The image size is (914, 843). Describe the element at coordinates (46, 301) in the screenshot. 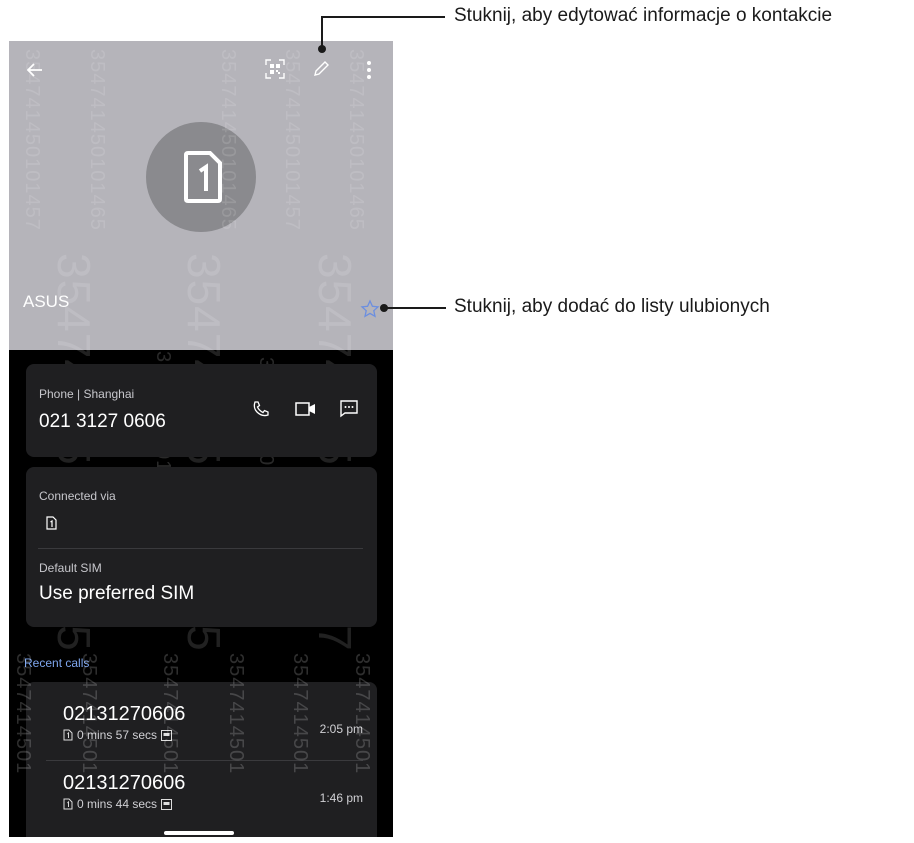

I see `contact-name: ASUS` at that location.